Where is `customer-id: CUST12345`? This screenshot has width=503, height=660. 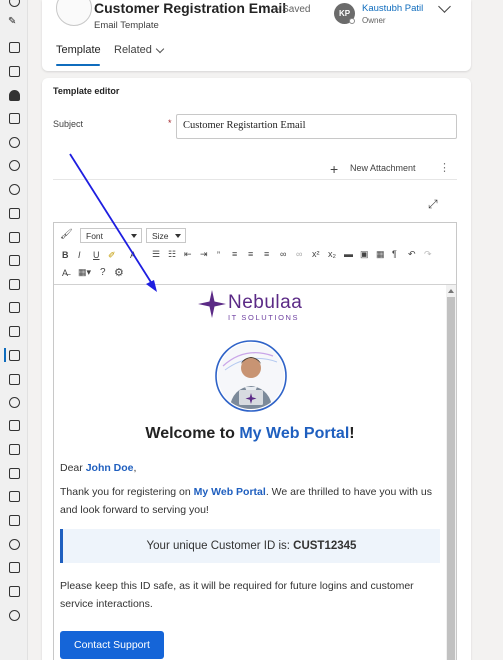 customer-id: CUST12345 is located at coordinates (325, 546).